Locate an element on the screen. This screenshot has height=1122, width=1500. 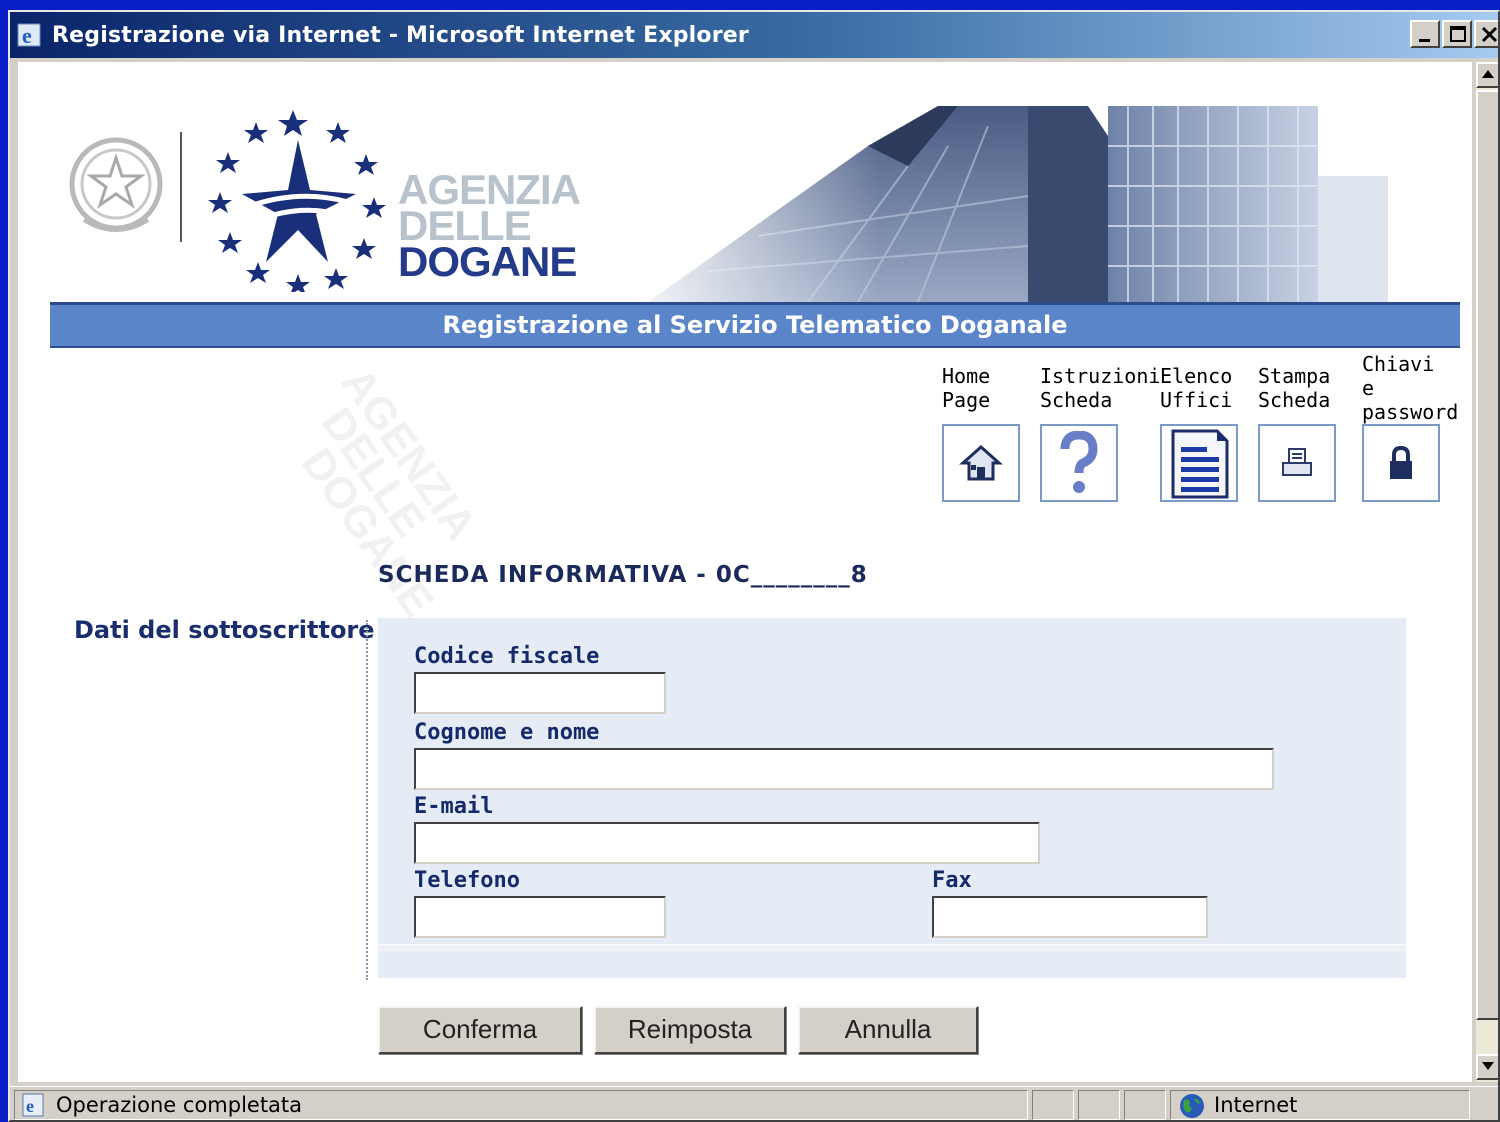
lock-icon is located at coordinates (1401, 462).